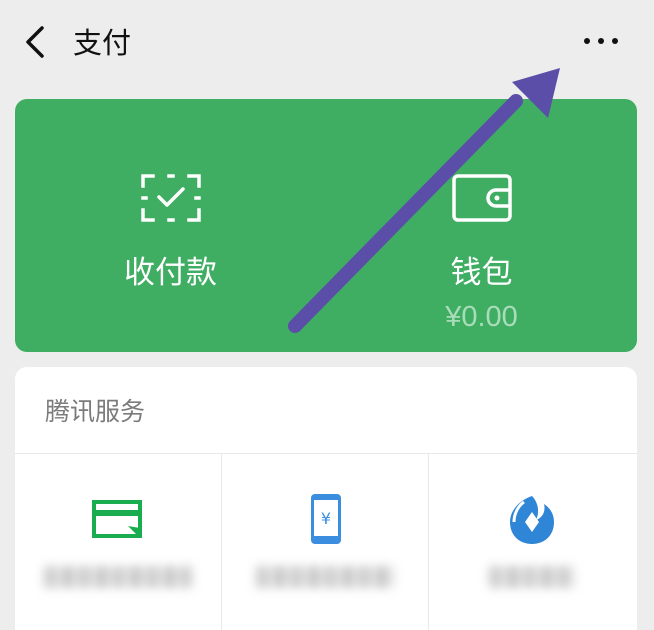 The height and width of the screenshot is (630, 654). I want to click on more-dots-icon, so click(601, 41).